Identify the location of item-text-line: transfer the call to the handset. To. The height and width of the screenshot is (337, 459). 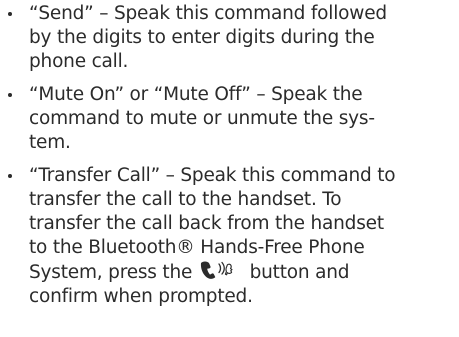
(185, 199).